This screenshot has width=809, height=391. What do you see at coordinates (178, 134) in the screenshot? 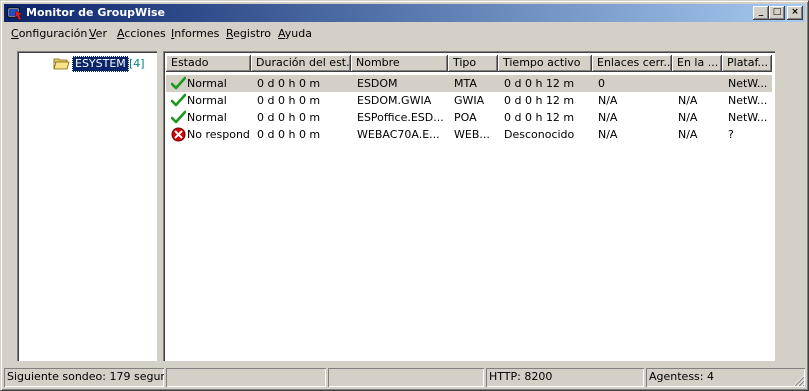
I see `error-icon` at bounding box center [178, 134].